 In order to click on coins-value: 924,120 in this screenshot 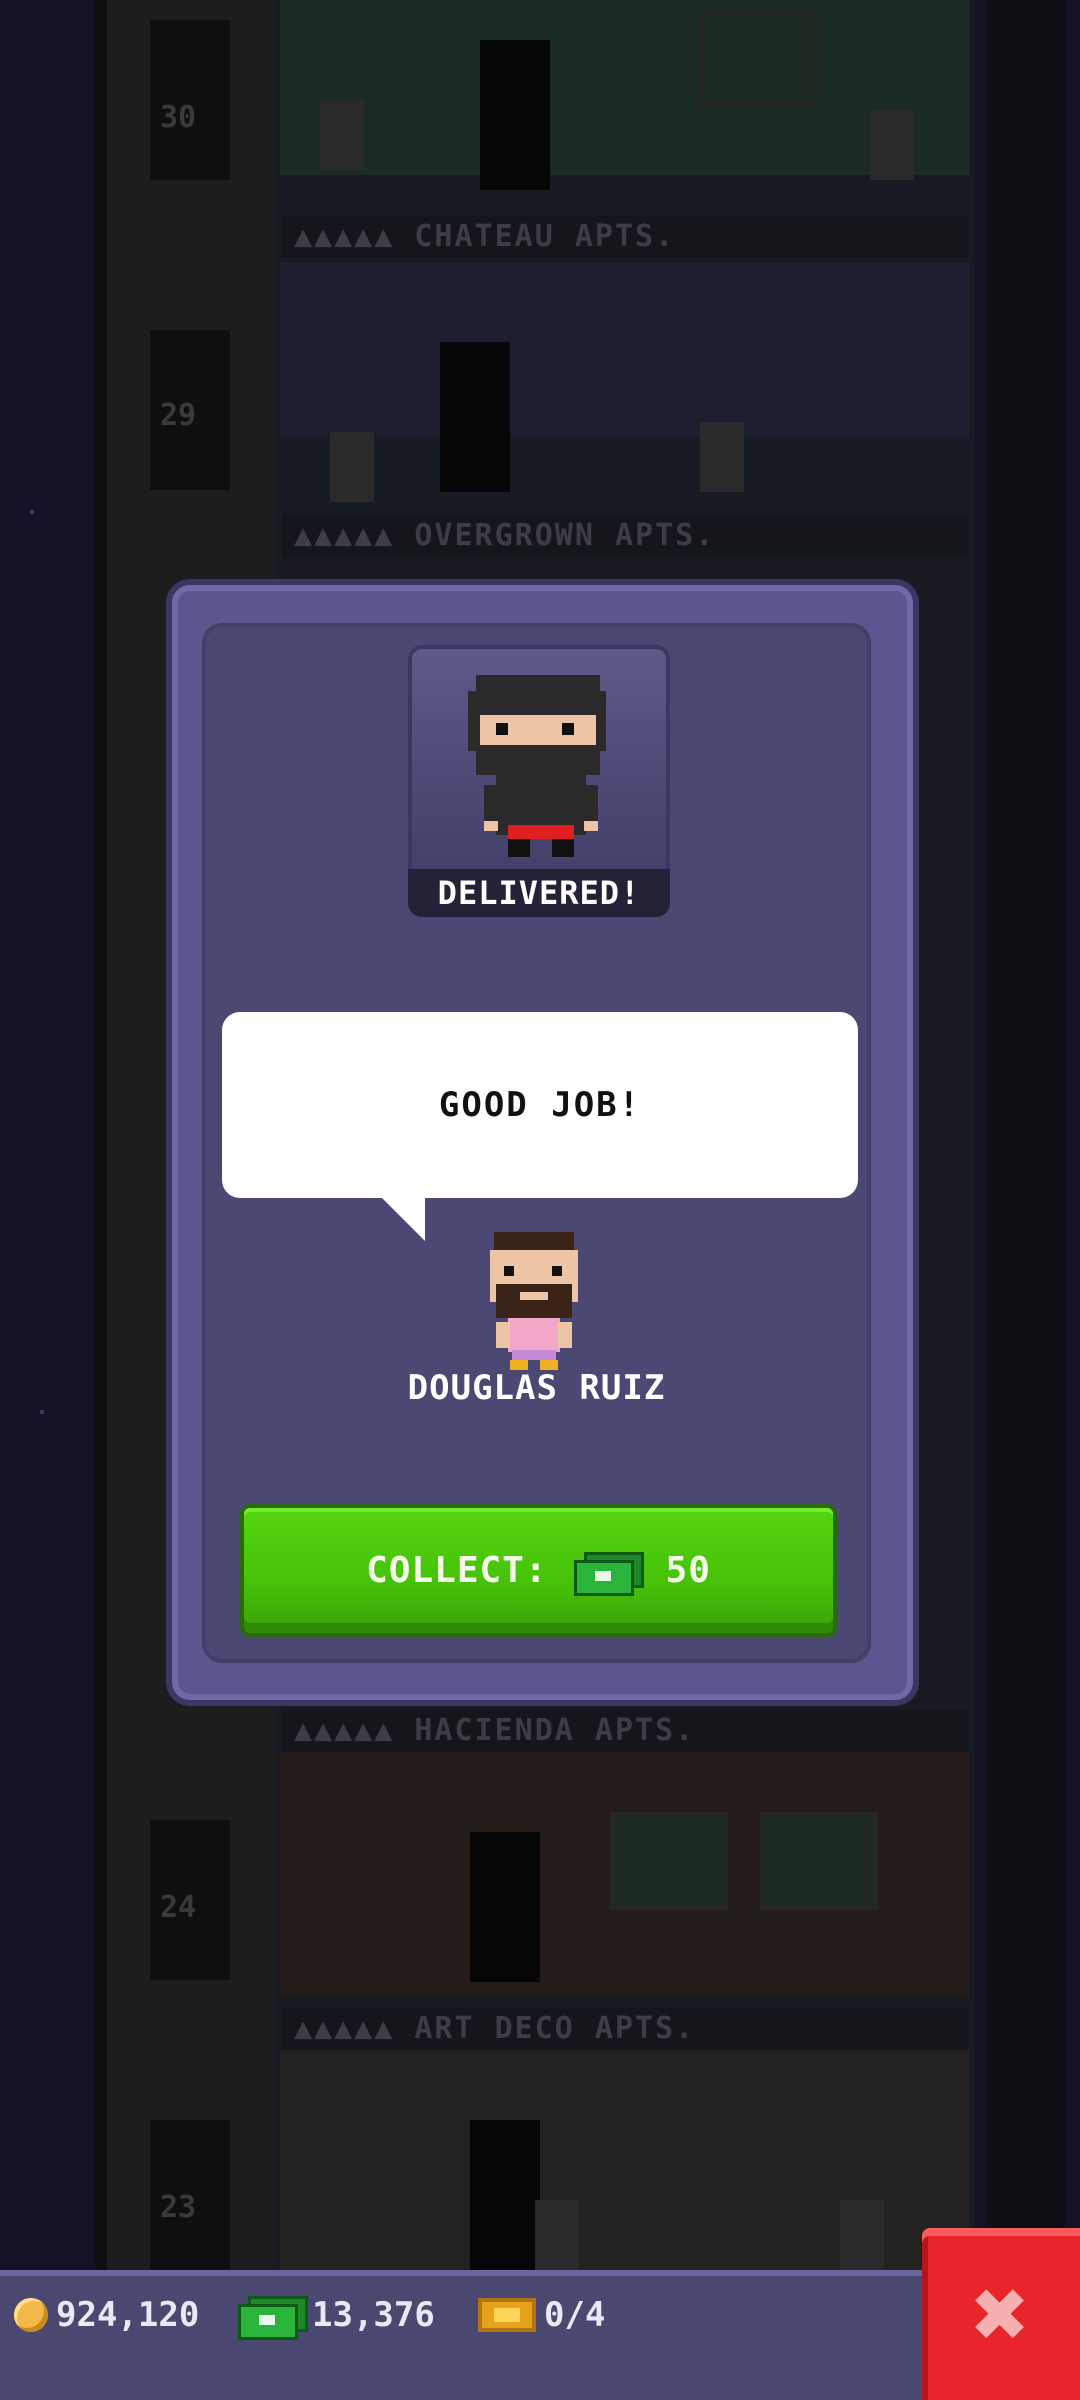, I will do `click(128, 2315)`.